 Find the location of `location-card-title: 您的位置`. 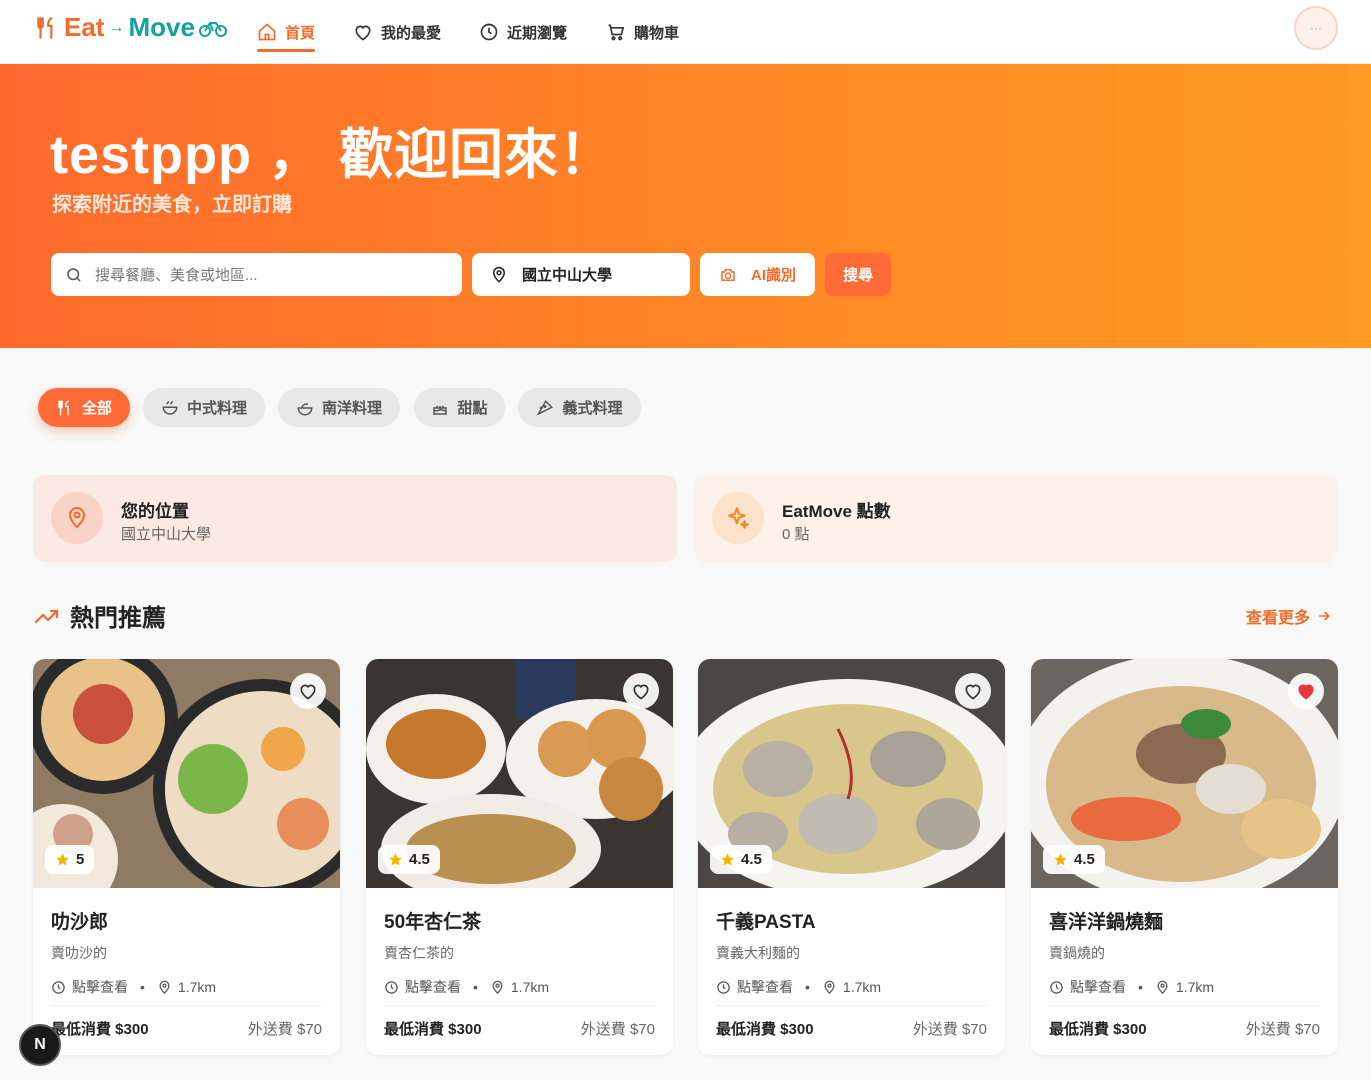

location-card-title: 您的位置 is located at coordinates (155, 511).